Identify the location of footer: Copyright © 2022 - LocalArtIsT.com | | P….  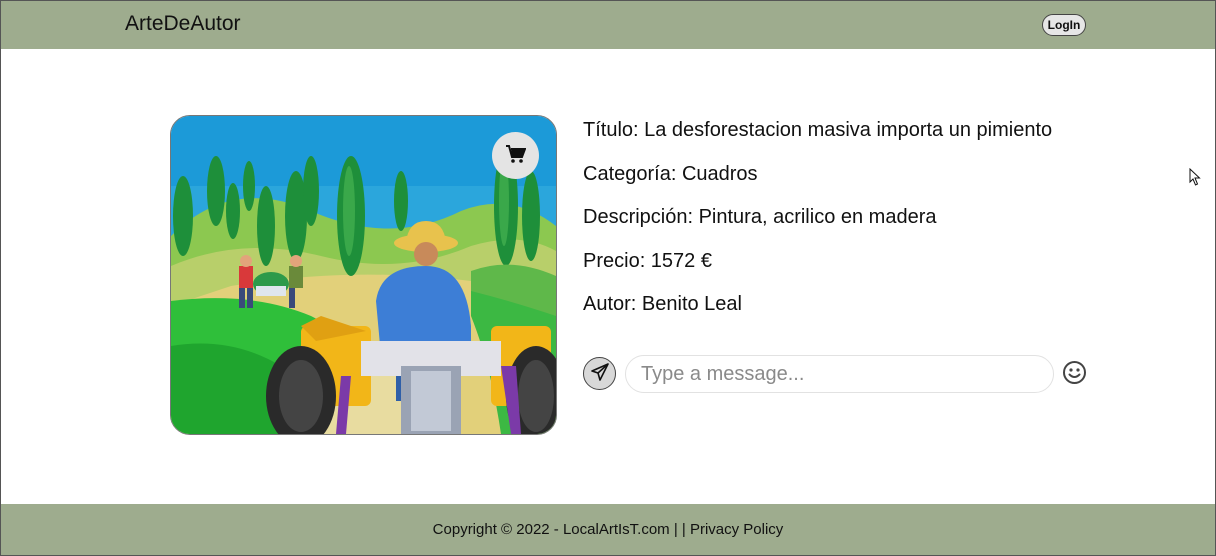
(608, 529).